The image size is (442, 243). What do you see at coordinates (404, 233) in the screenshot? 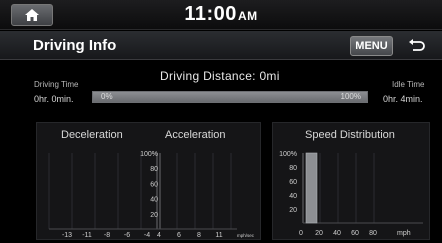
I see `speed-unit-label: mph` at bounding box center [404, 233].